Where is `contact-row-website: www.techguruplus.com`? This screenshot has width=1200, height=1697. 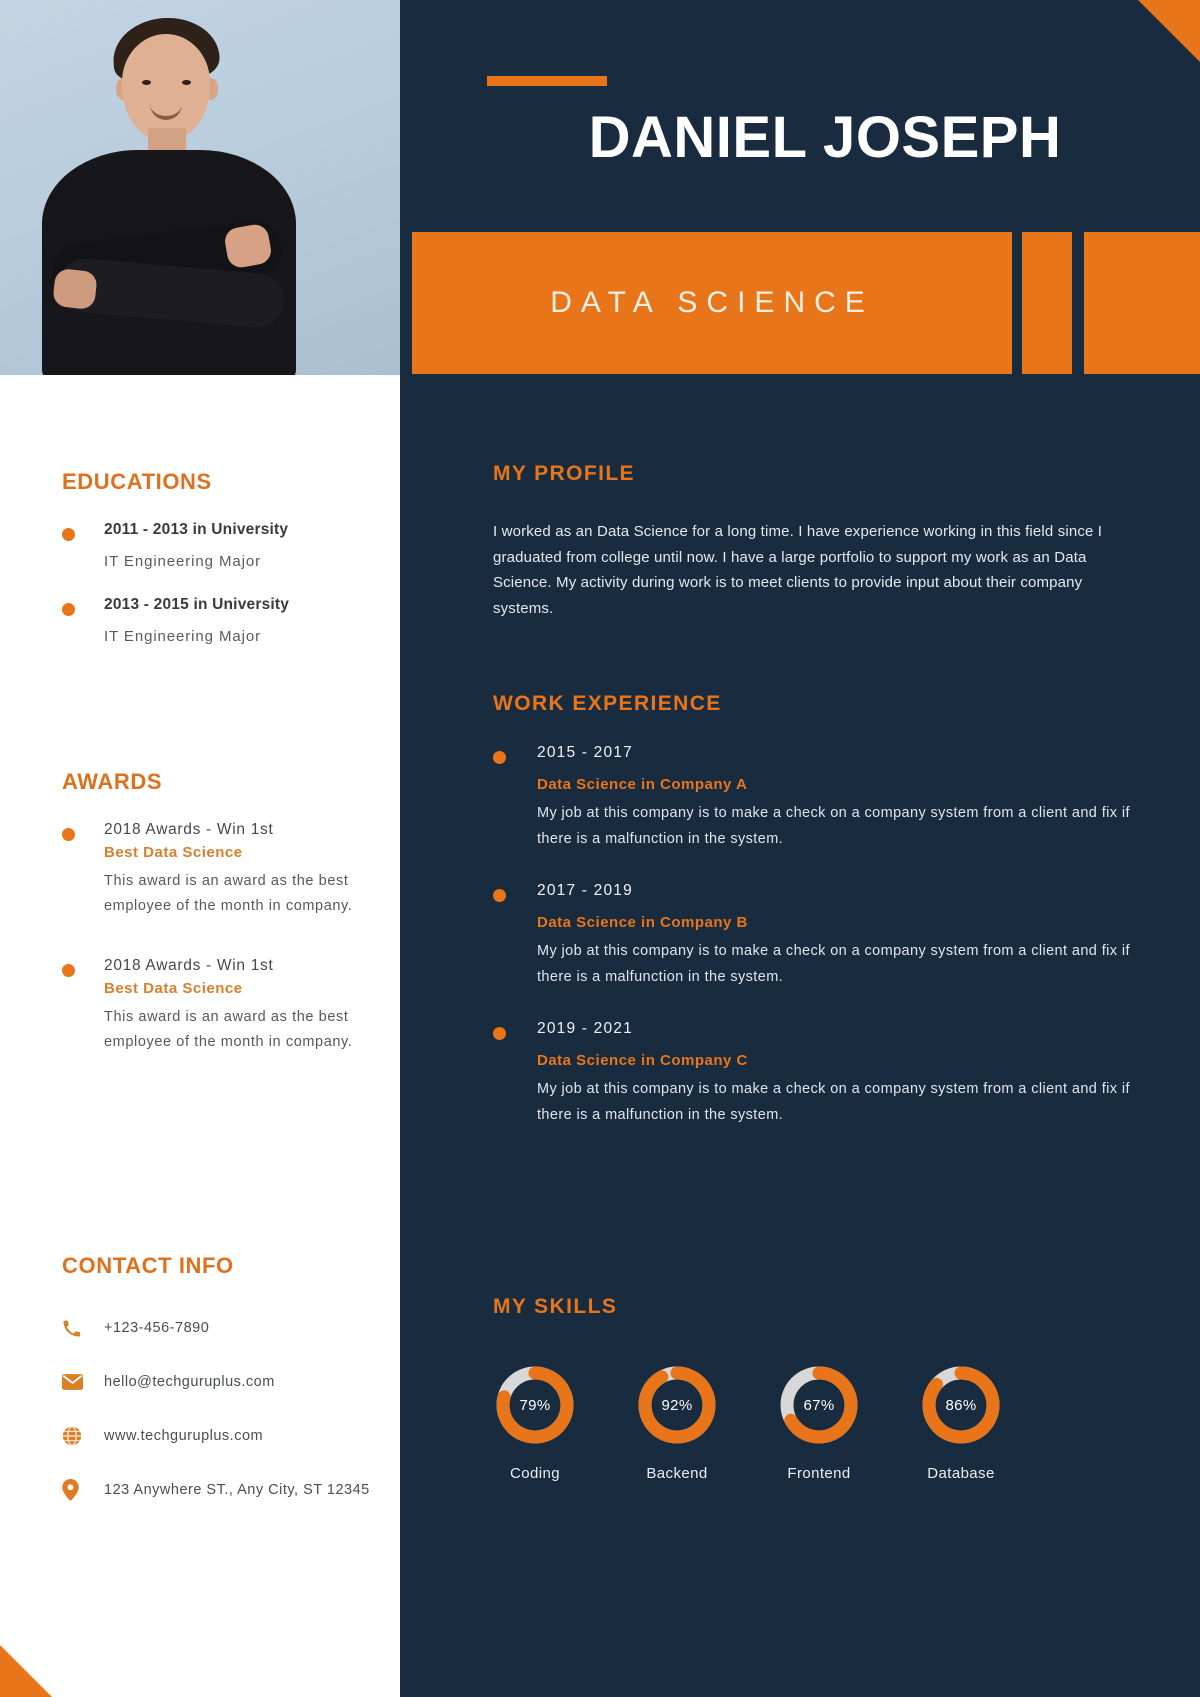 contact-row-website: www.techguruplus.com is located at coordinates (227, 1436).